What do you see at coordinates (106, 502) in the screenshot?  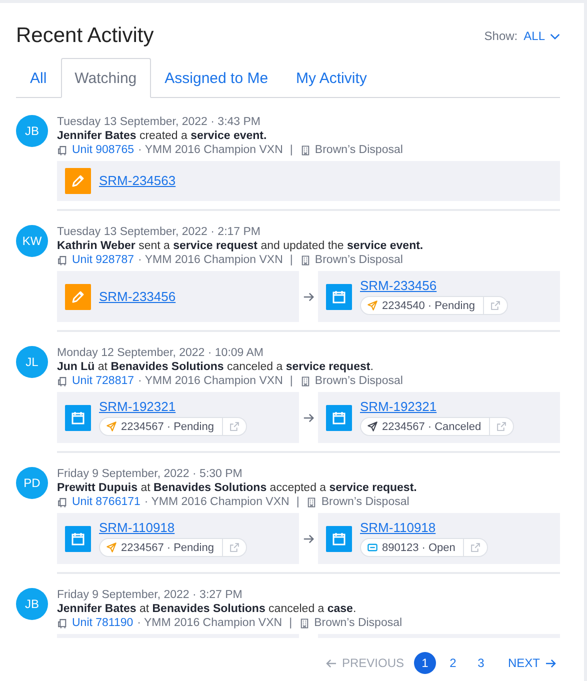 I see `unit-link: Unit 8766171` at bounding box center [106, 502].